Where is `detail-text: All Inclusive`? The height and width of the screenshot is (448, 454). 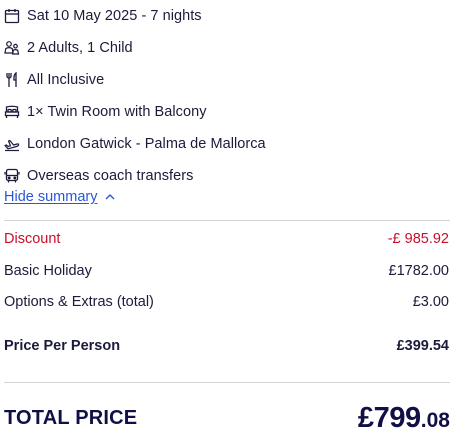 detail-text: All Inclusive is located at coordinates (66, 80).